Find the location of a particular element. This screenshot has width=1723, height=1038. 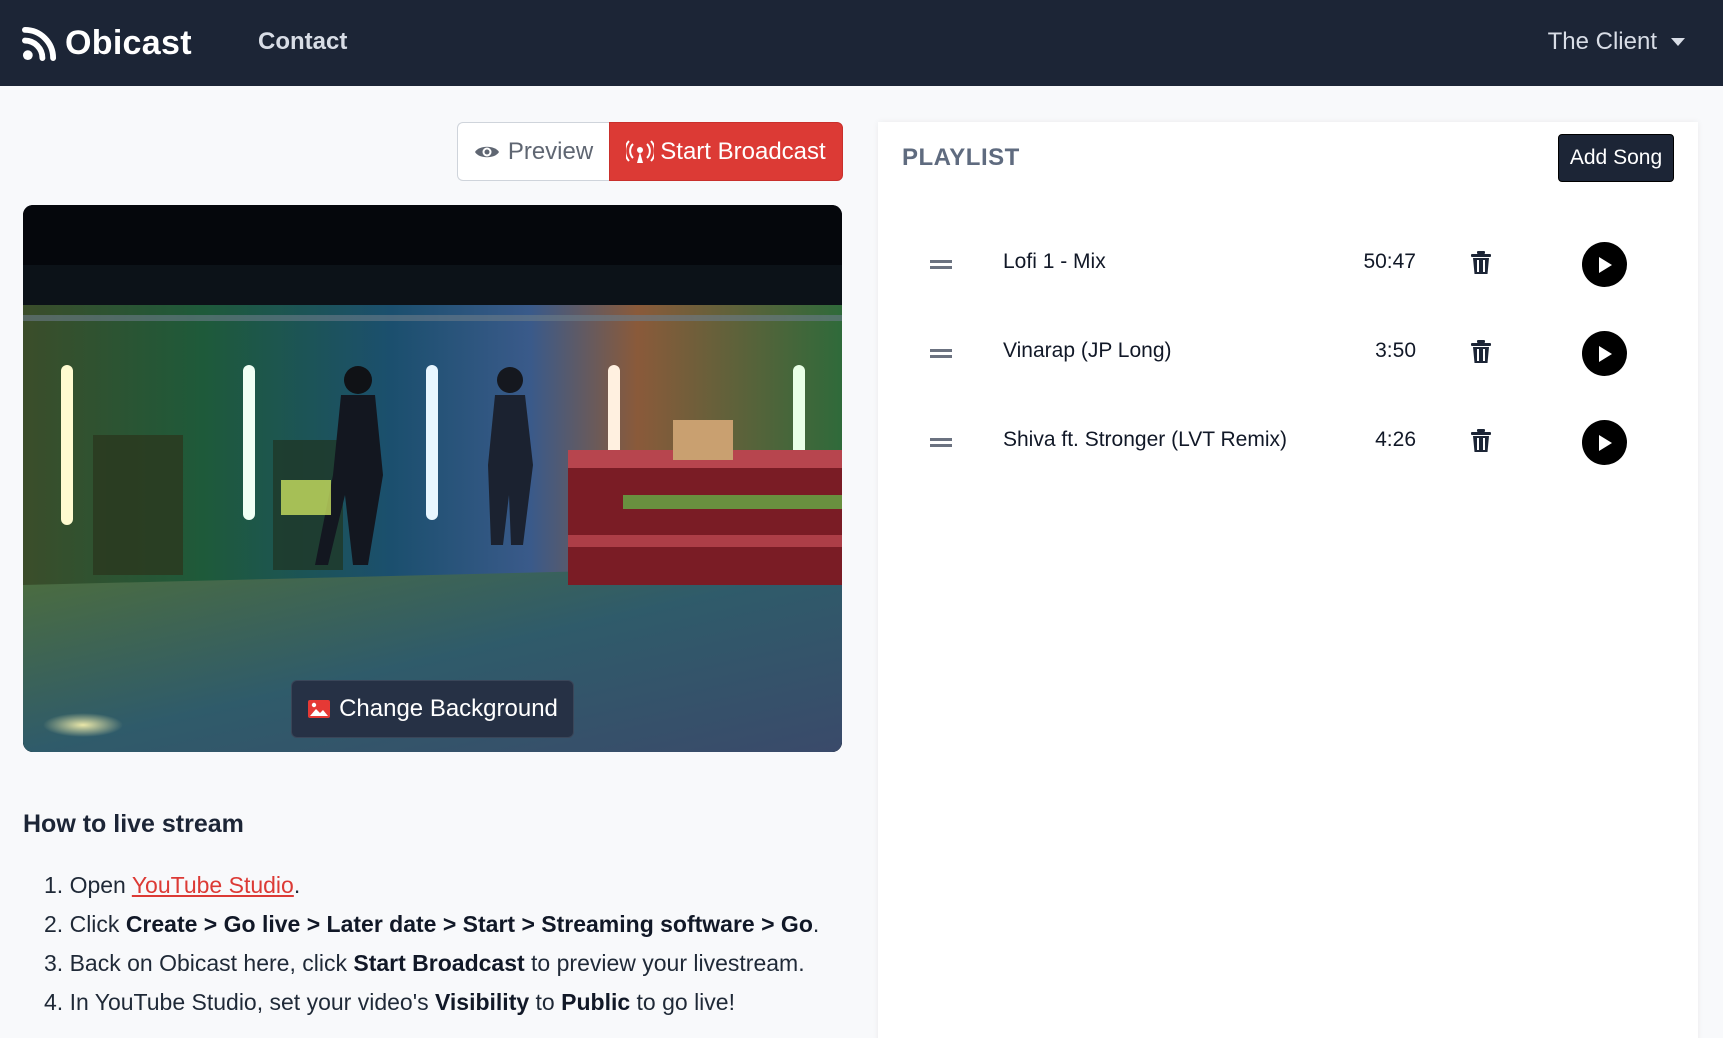

step-text: to preview your livestream. is located at coordinates (664, 963).